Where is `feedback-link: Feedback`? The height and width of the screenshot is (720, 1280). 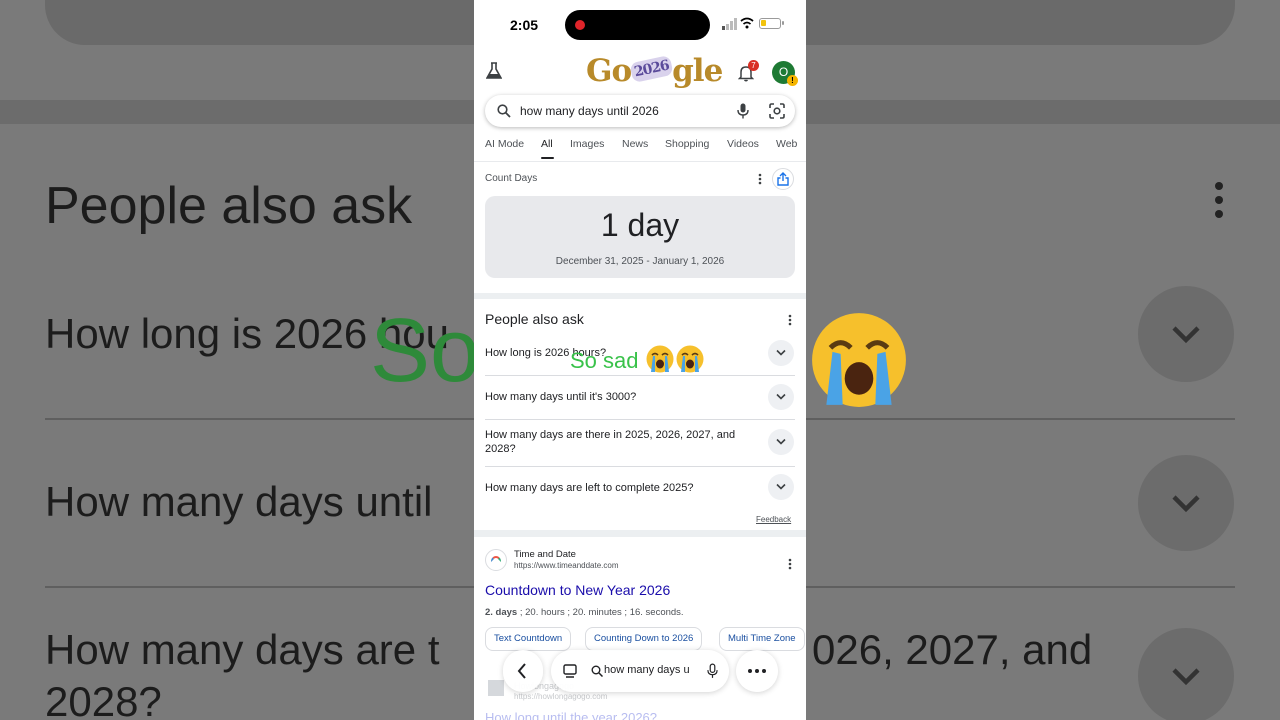
feedback-link: Feedback is located at coordinates (773, 519).